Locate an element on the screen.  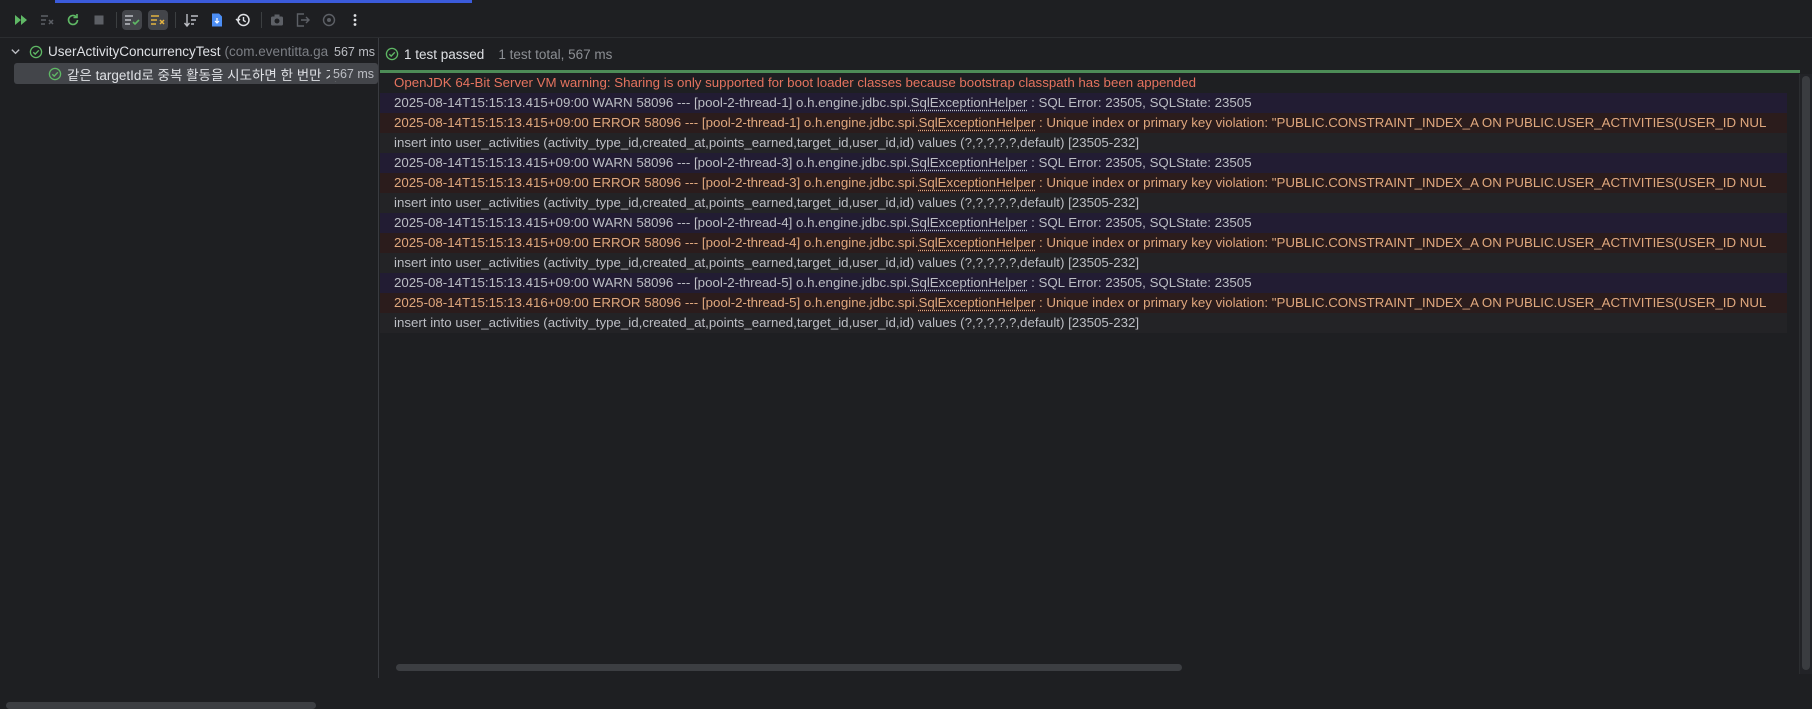
test-case-name: 같은 targetId로 중복 활동을 시도하면 한 번만 기록 is located at coordinates (208, 74).